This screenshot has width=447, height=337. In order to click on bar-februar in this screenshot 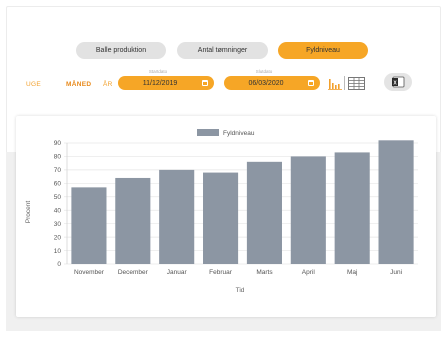, I will do `click(221, 218)`.